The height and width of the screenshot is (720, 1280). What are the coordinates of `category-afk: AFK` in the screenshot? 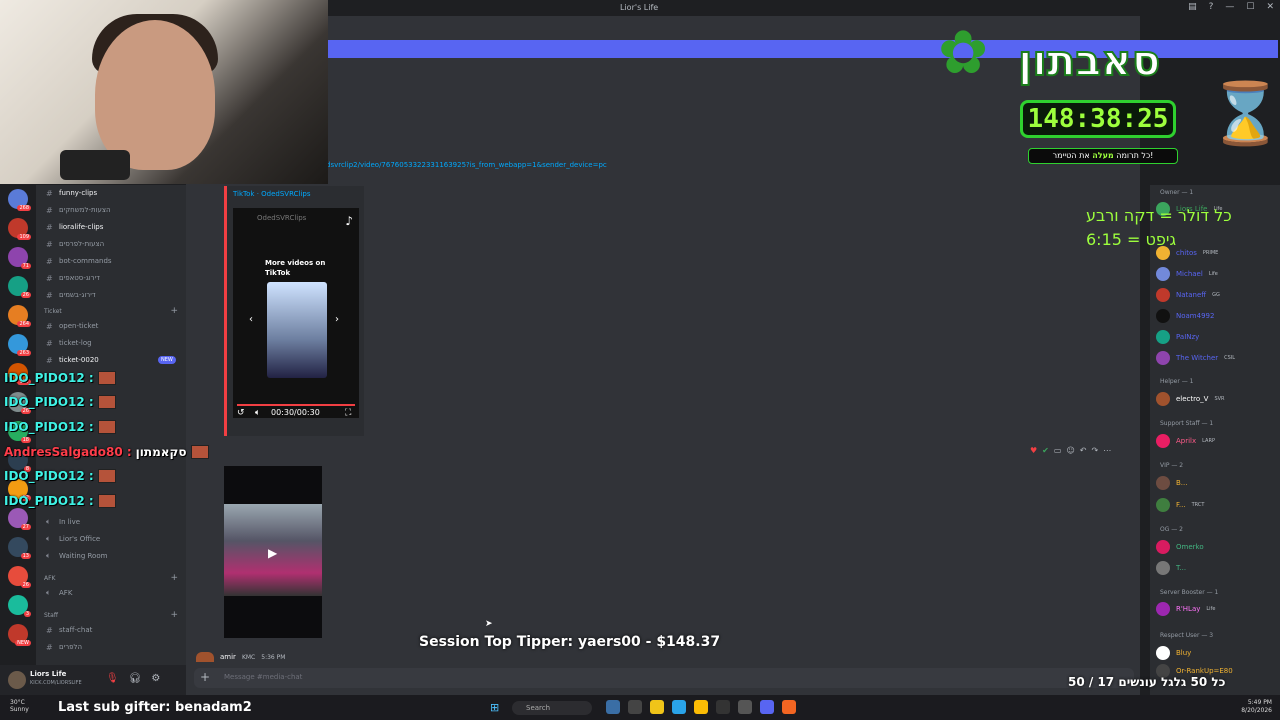 It's located at (50, 578).